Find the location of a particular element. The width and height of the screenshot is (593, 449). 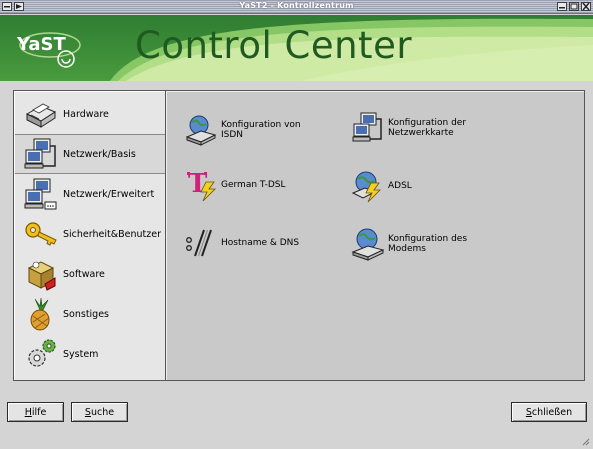

window-titlebar: YaST2 - Kontrollzentrum is located at coordinates (296, 7).